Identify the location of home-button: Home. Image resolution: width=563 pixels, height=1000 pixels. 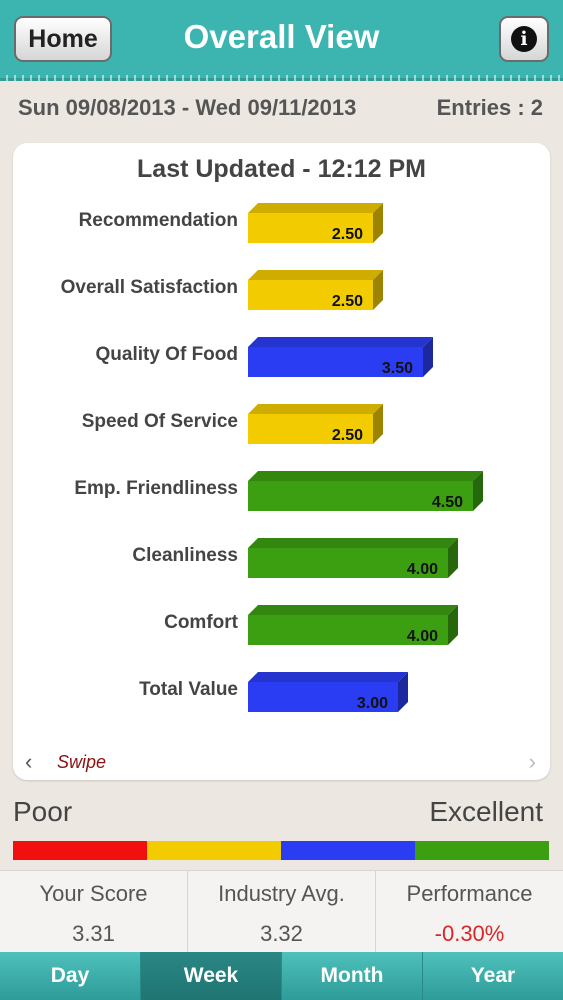
(63, 39).